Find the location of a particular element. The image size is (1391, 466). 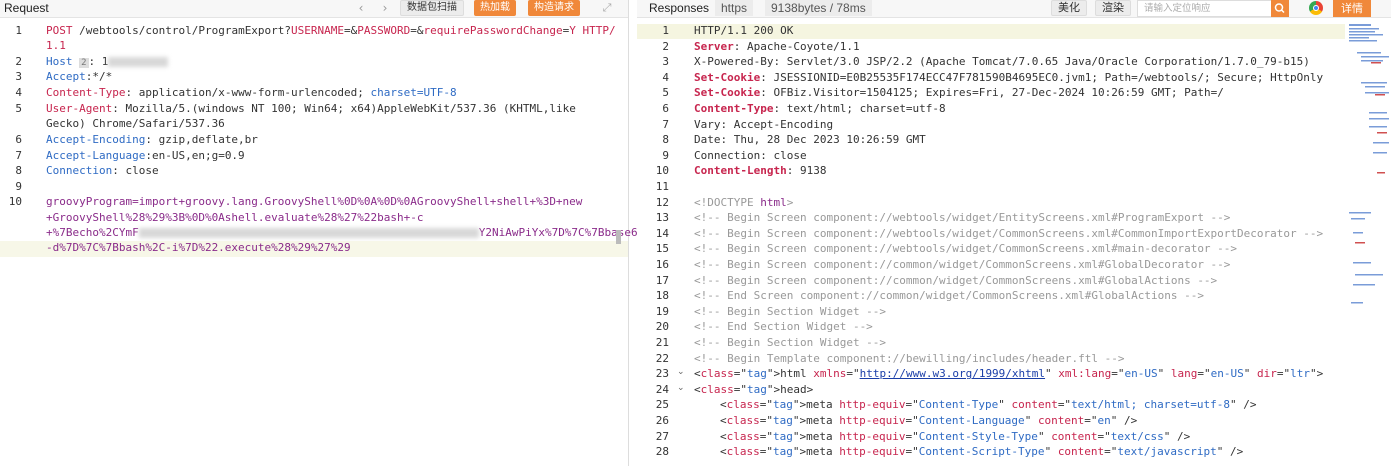

response-line-text: Connection: close is located at coordinates (750, 155).